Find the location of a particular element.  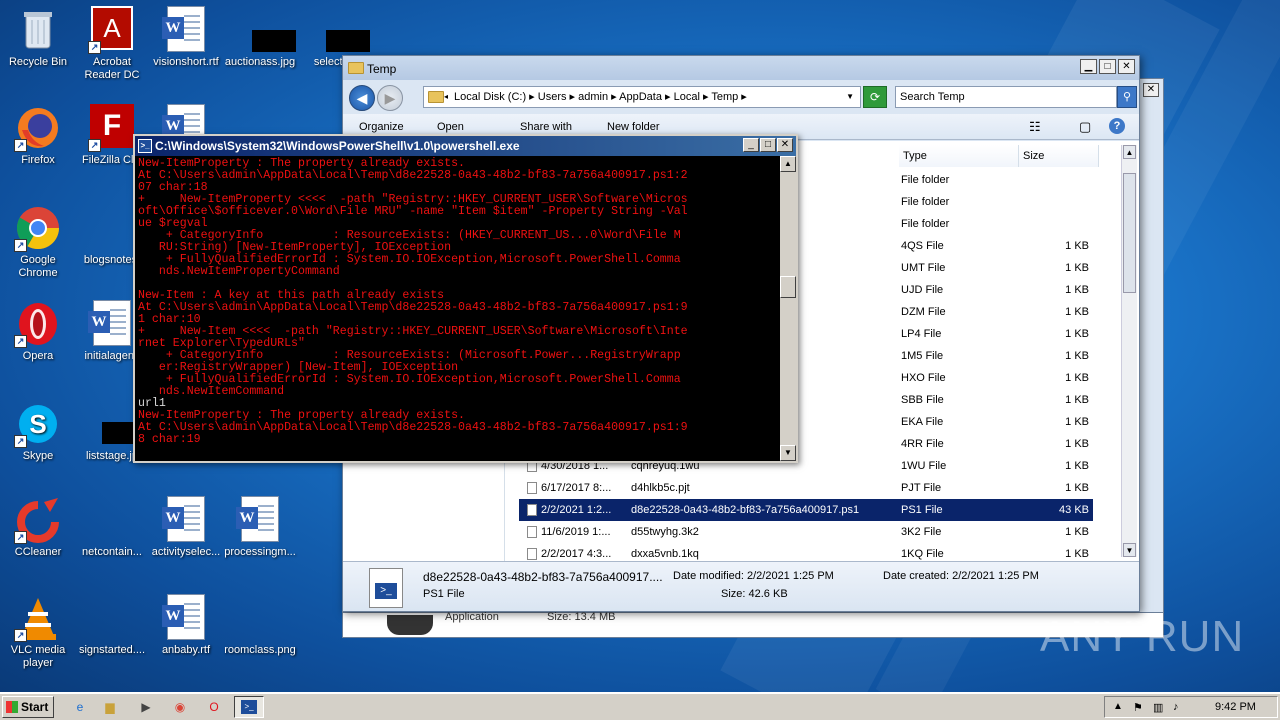

minimize-button: ▁ is located at coordinates (1088, 66).